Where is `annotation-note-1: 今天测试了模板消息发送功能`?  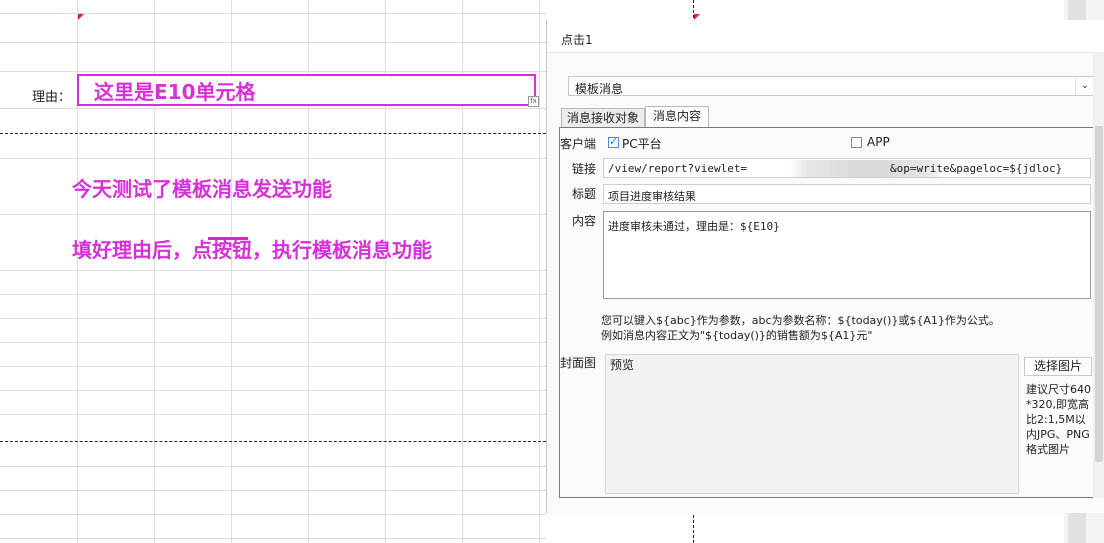
annotation-note-1: 今天测试了模板消息发送功能 is located at coordinates (202, 189).